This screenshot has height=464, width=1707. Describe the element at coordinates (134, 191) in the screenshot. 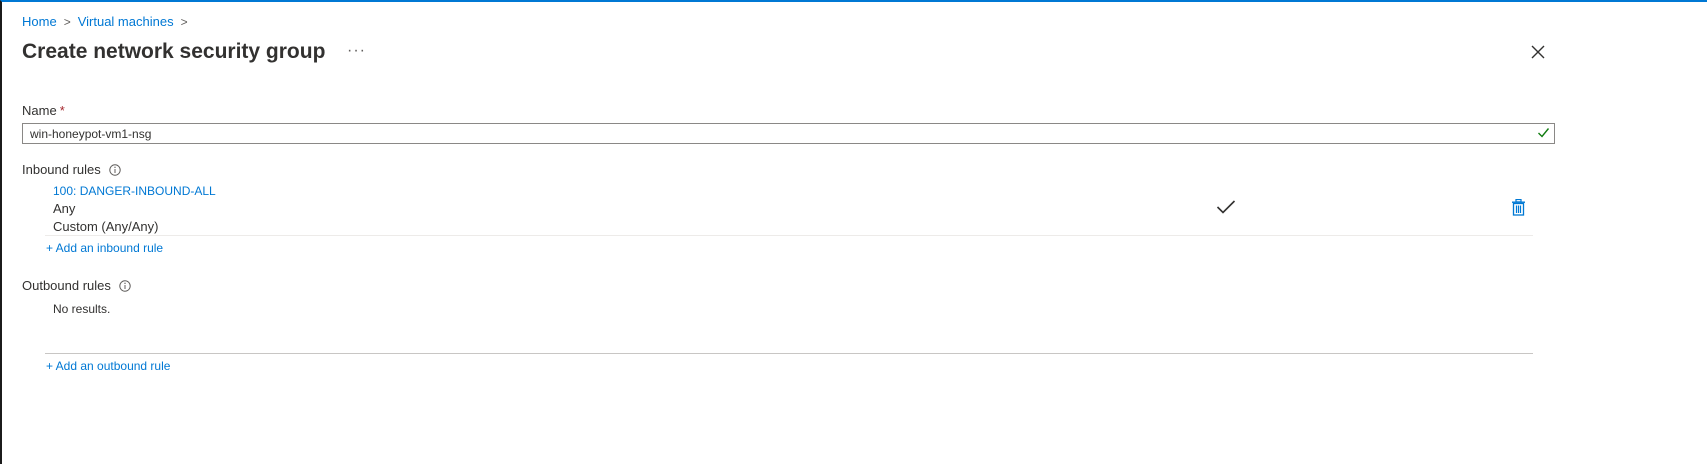

I see `inbound-rule-name-link: 100: DANGER-INBOUND-ALL` at that location.